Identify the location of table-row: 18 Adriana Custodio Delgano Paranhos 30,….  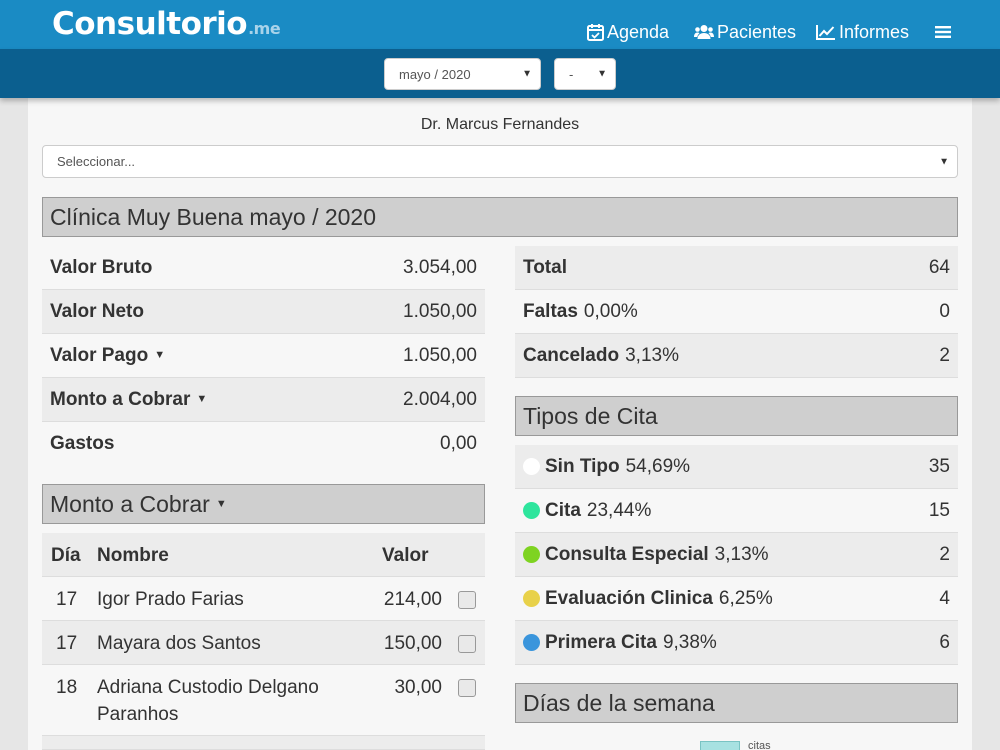
(263, 700).